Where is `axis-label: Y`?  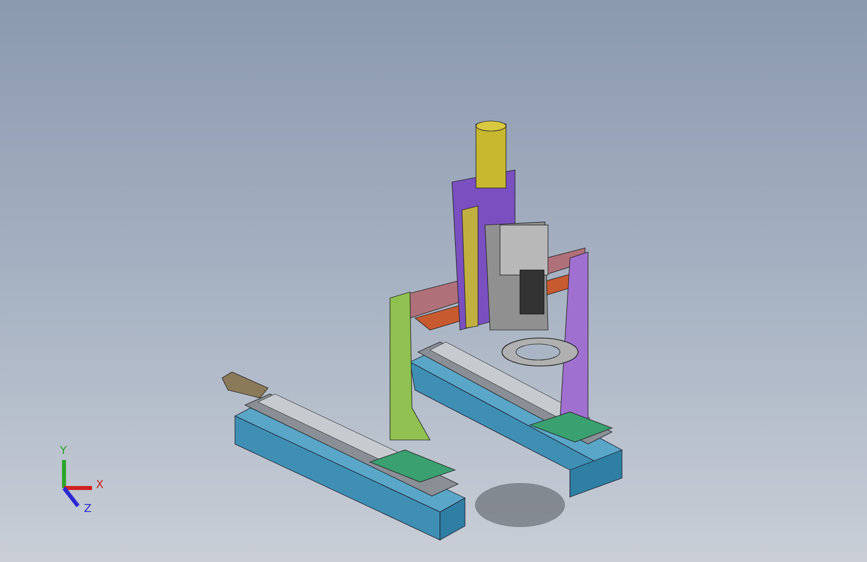 axis-label: Y is located at coordinates (63, 450).